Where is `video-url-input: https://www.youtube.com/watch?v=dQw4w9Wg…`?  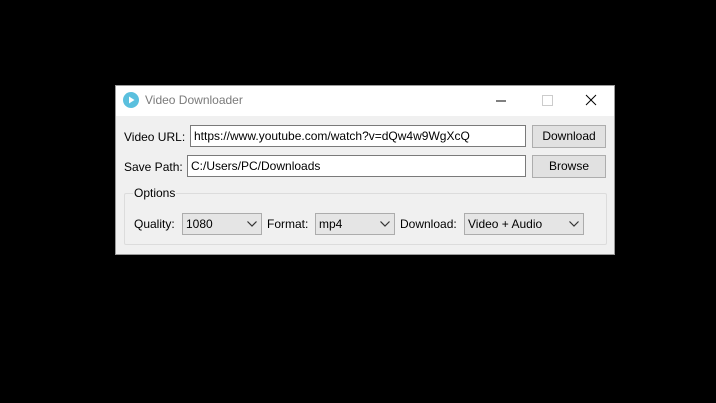 video-url-input: https://www.youtube.com/watch?v=dQw4w9Wg… is located at coordinates (358, 136).